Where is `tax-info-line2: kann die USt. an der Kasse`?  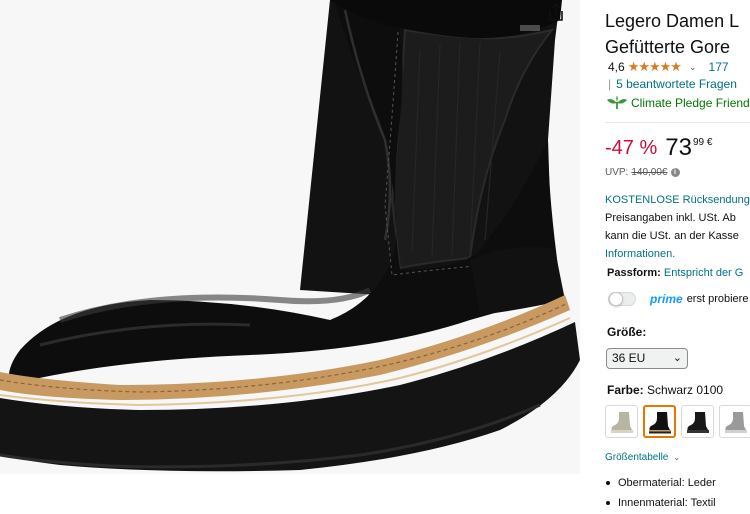 tax-info-line2: kann die USt. an der Kasse is located at coordinates (672, 236).